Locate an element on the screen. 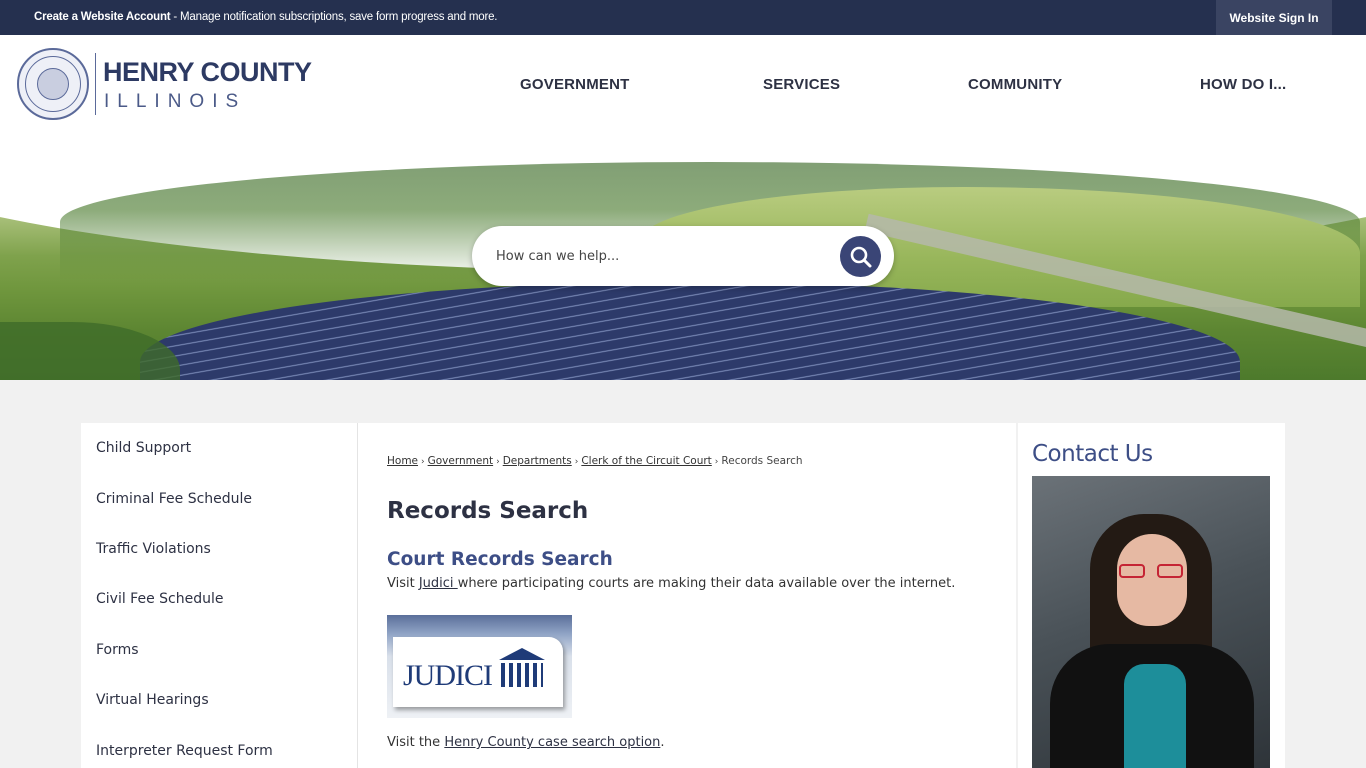 This screenshot has width=1366, height=768. logo-state: ILLINOIS is located at coordinates (175, 101).